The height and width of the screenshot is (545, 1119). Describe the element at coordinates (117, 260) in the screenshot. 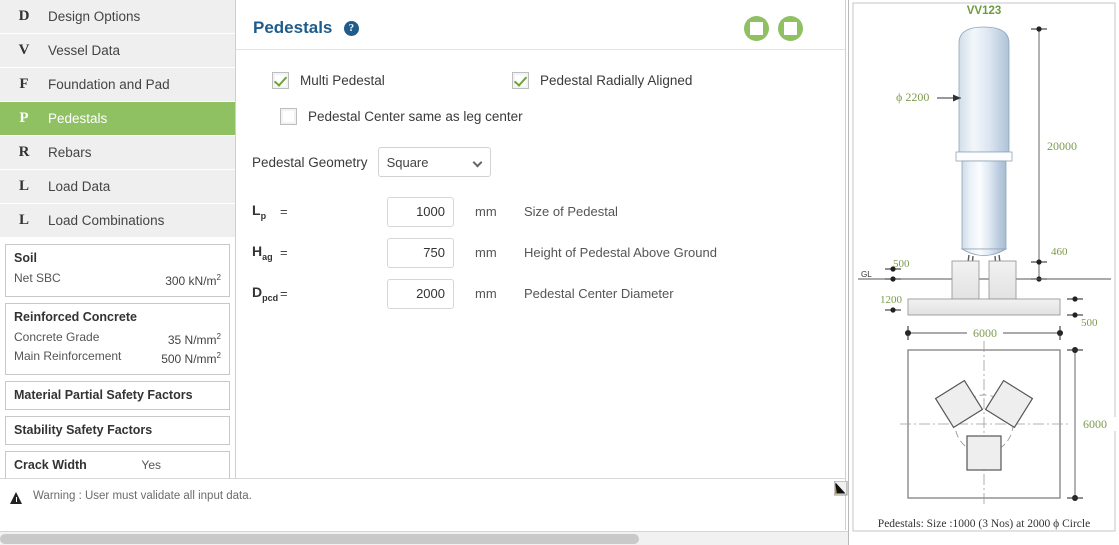

I see `info-panel-header: Soil` at that location.